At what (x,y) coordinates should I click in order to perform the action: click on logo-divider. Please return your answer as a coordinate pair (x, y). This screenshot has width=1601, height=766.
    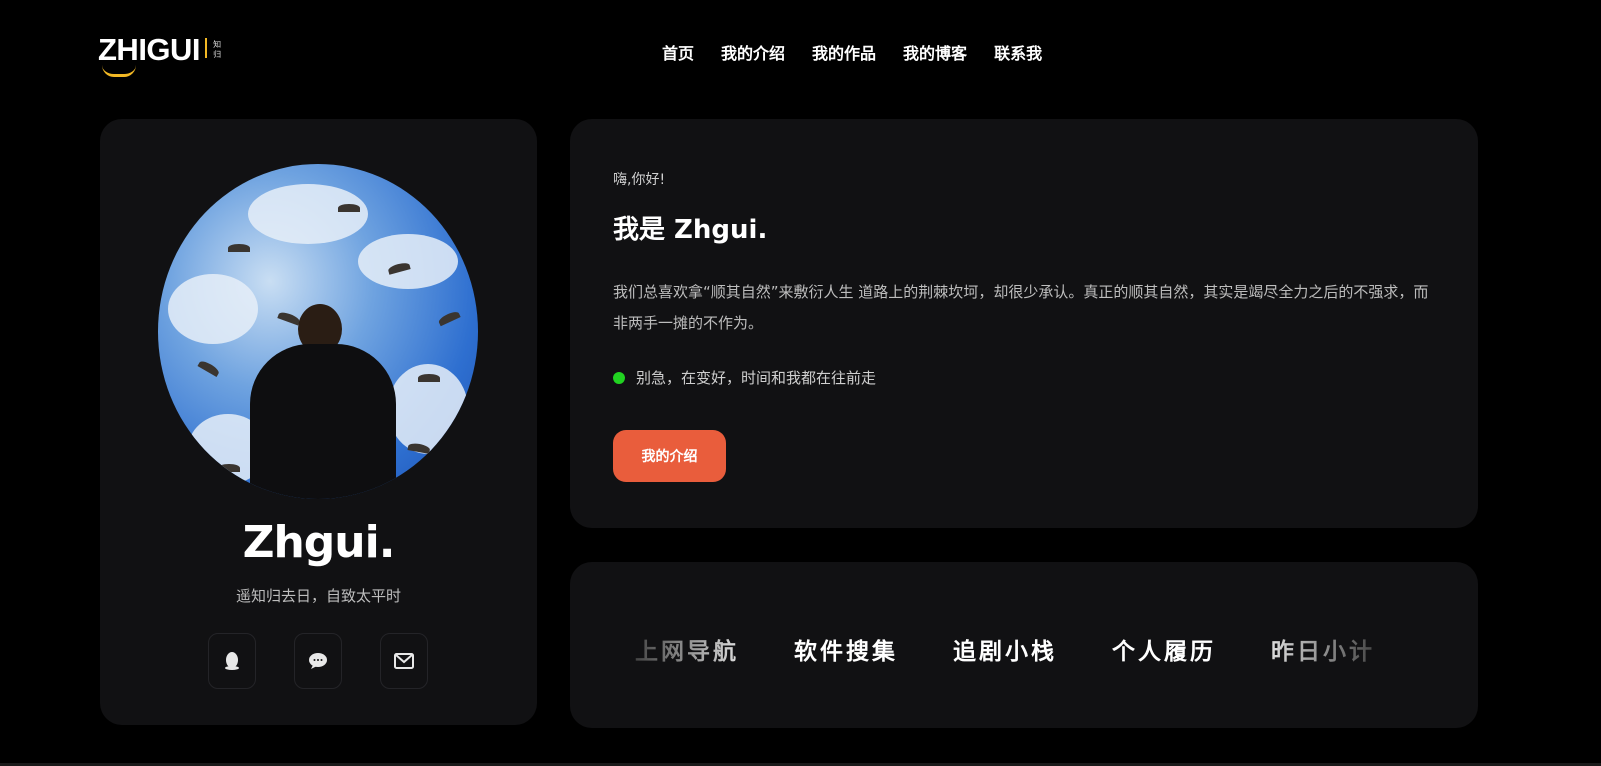
    Looking at the image, I should click on (206, 48).